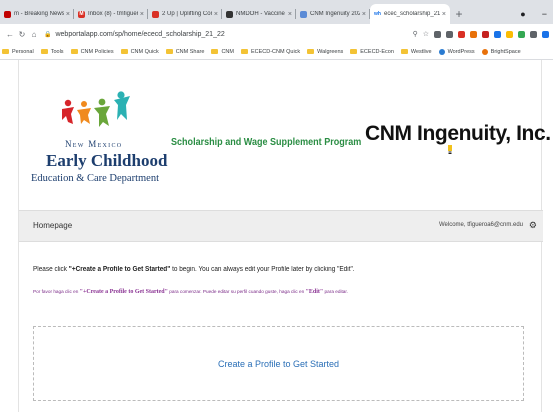 Image resolution: width=553 pixels, height=412 pixels. I want to click on instr-en-prefix: Please click, so click(51, 269).